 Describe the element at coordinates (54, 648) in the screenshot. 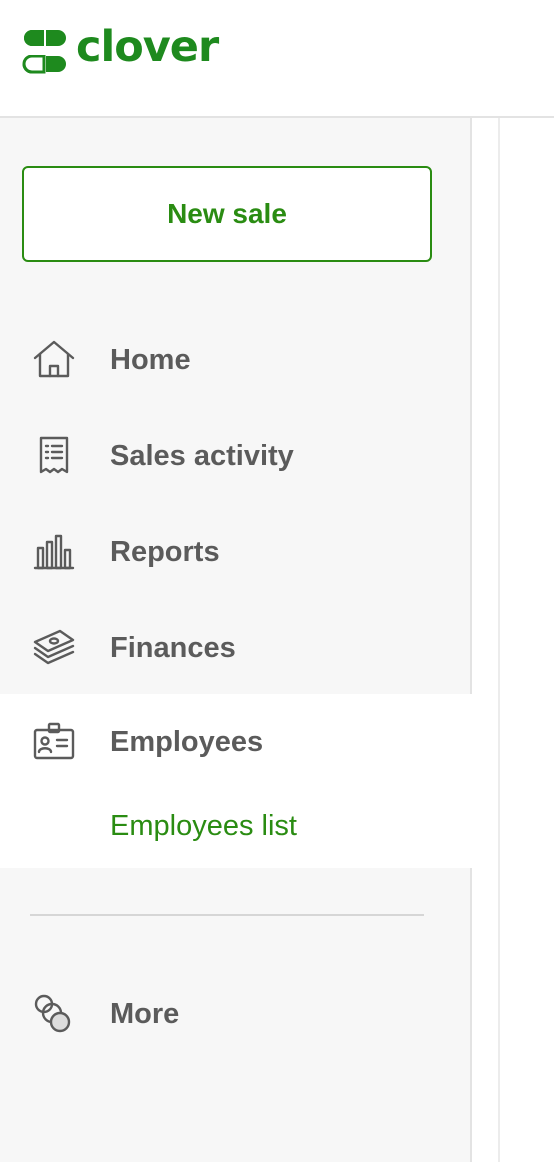

I see `money-stack-icon` at that location.